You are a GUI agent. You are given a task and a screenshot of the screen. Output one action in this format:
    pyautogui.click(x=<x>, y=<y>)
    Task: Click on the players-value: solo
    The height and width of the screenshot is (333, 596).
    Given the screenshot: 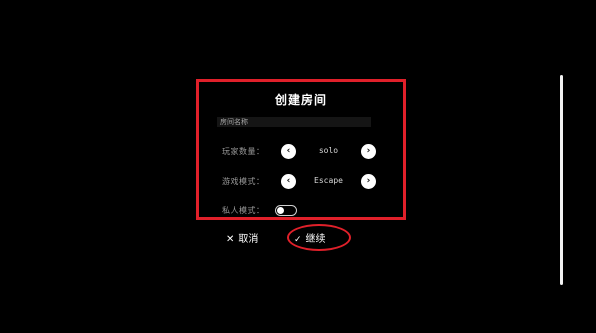 What is the action you would take?
    pyautogui.click(x=328, y=150)
    